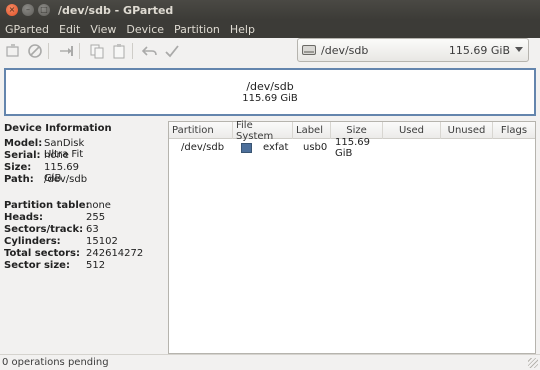 Image resolution: width=540 pixels, height=370 pixels. Describe the element at coordinates (96, 265) in the screenshot. I see `info-val-sector-size: 512` at that location.